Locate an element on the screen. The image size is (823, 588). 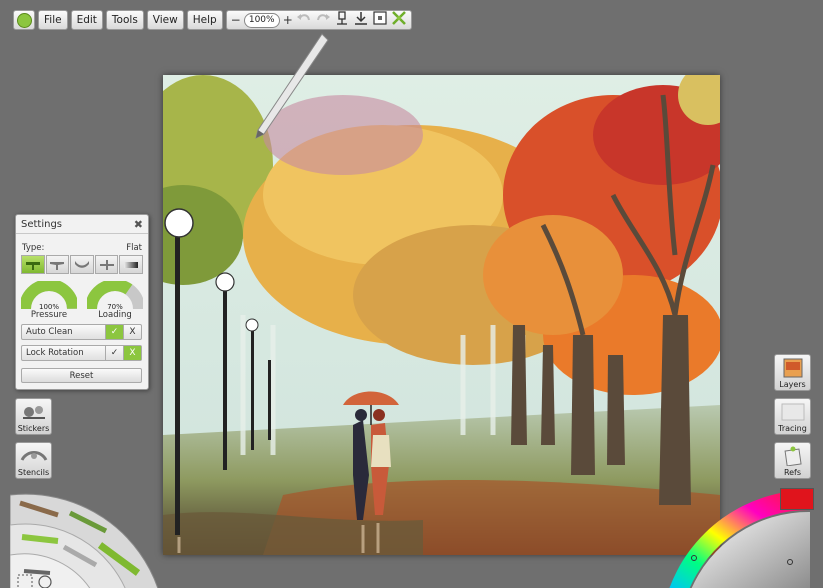
stickers-label: Stickers is located at coordinates (33, 428).